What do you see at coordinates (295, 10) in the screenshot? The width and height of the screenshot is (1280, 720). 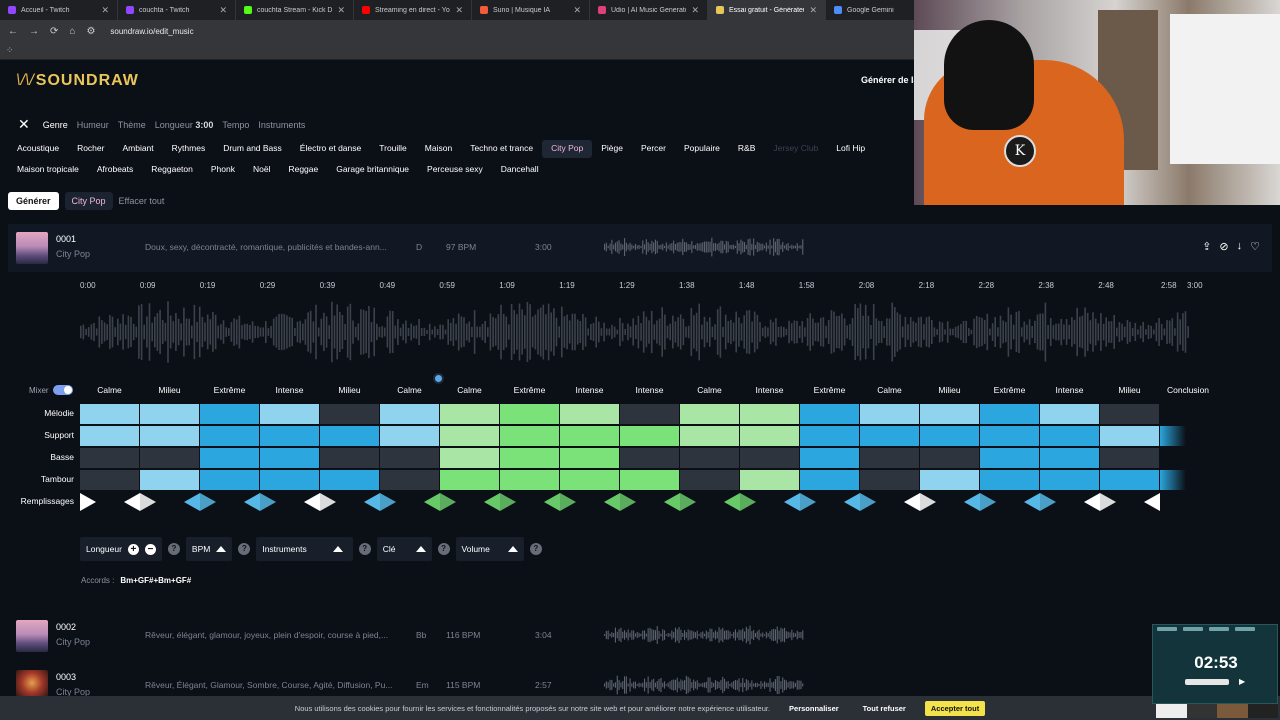 I see `browser-tab: couchta Stream - Kick Dashboard ✕` at bounding box center [295, 10].